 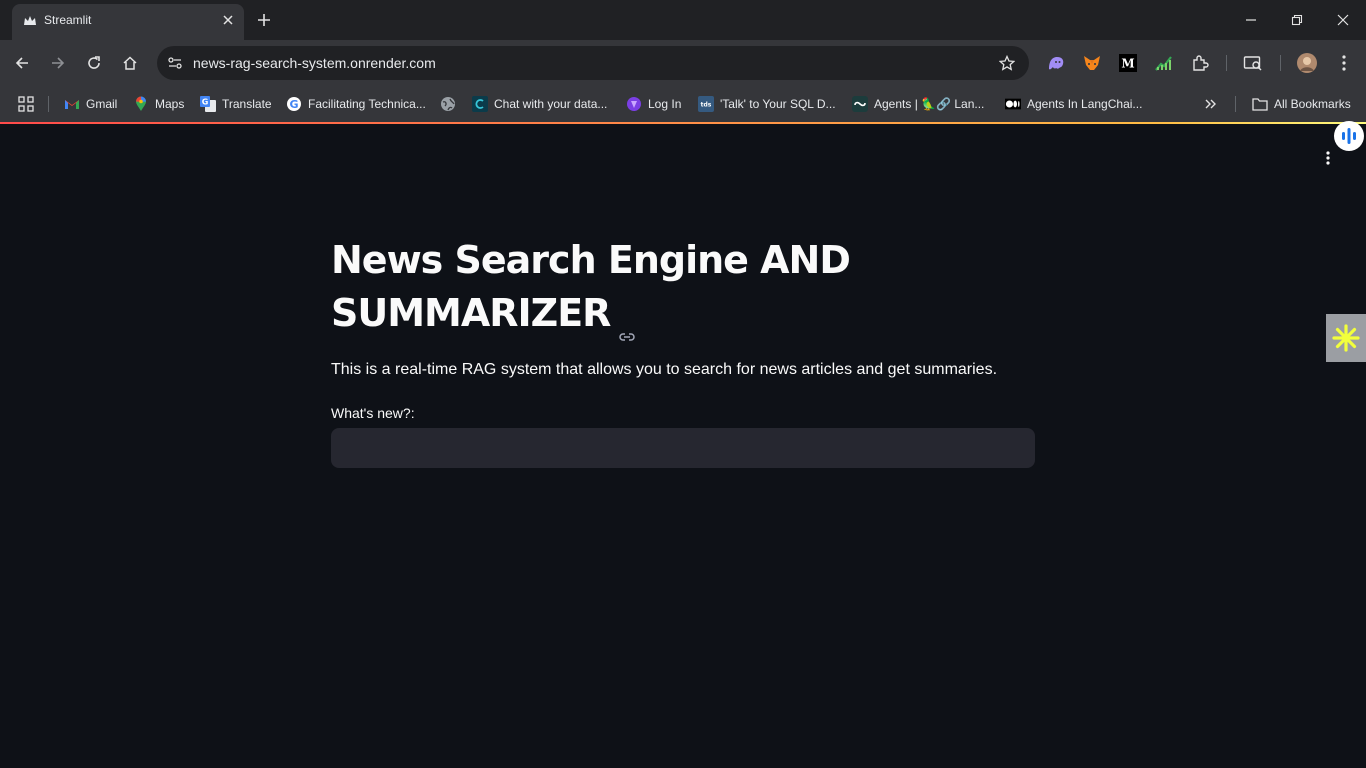 What do you see at coordinates (1307, 63) in the screenshot?
I see `profile-avatar` at bounding box center [1307, 63].